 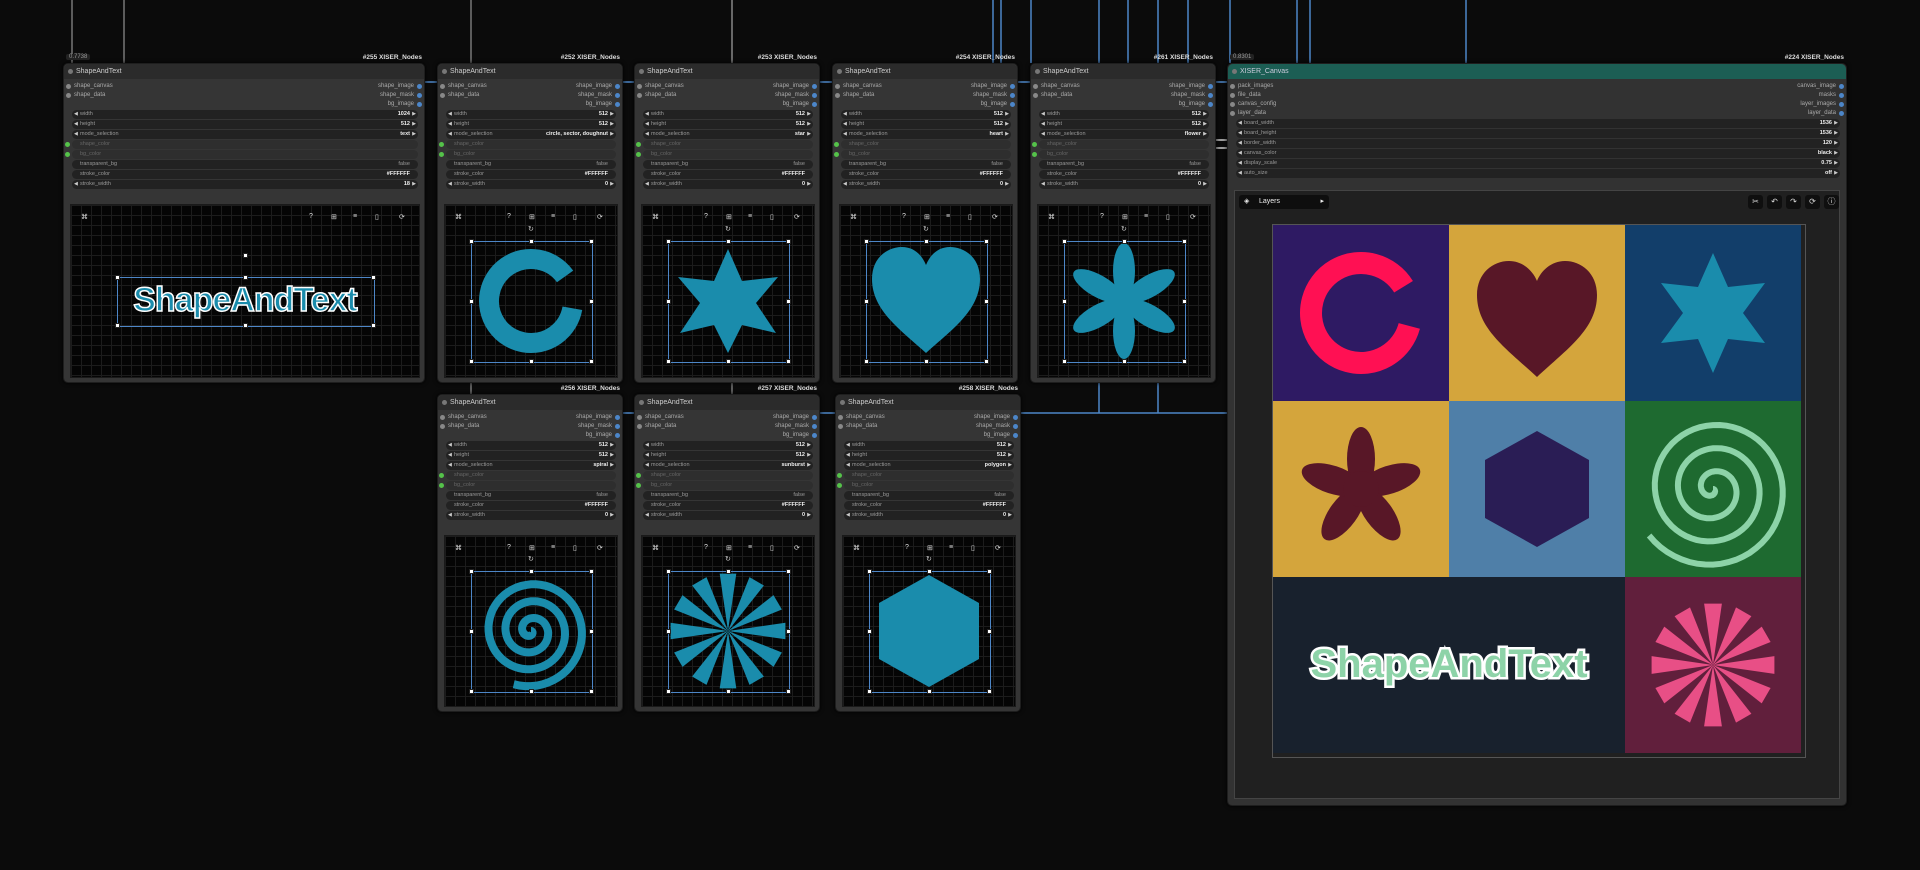 I want to click on board-cell-heart, so click(x=1537, y=313).